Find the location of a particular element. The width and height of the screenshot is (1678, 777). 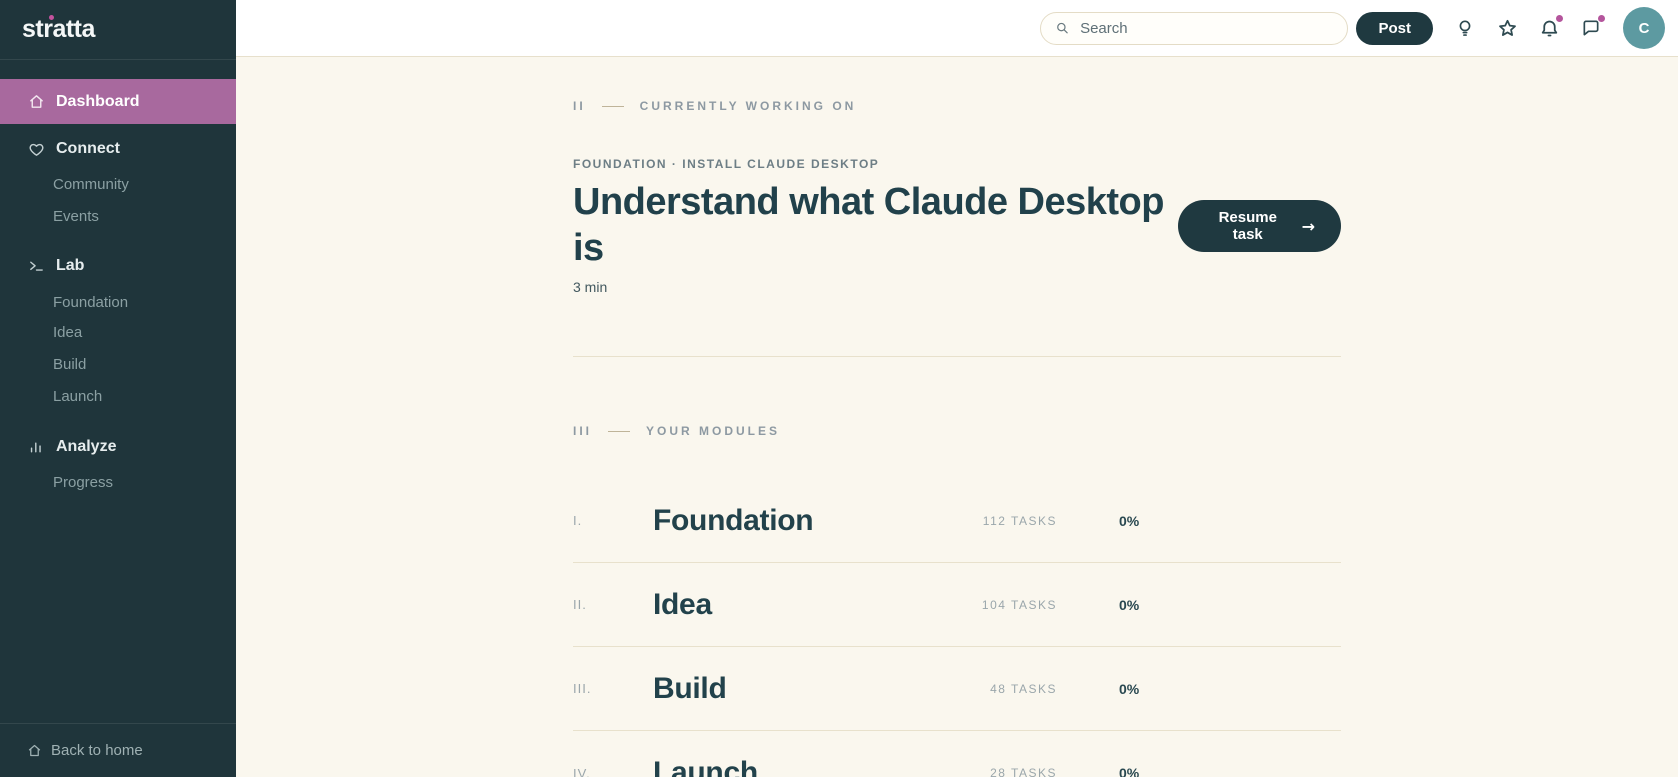

module-row-idea: II. Idea 104 TASKS 0% is located at coordinates (957, 605).